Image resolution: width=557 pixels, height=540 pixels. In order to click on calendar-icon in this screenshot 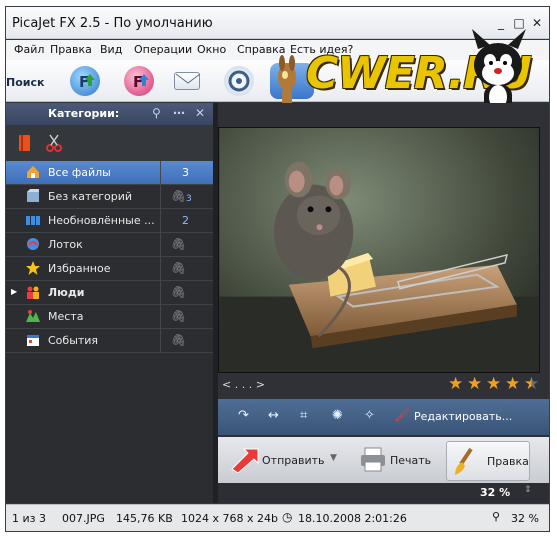, I will do `click(33, 340)`.